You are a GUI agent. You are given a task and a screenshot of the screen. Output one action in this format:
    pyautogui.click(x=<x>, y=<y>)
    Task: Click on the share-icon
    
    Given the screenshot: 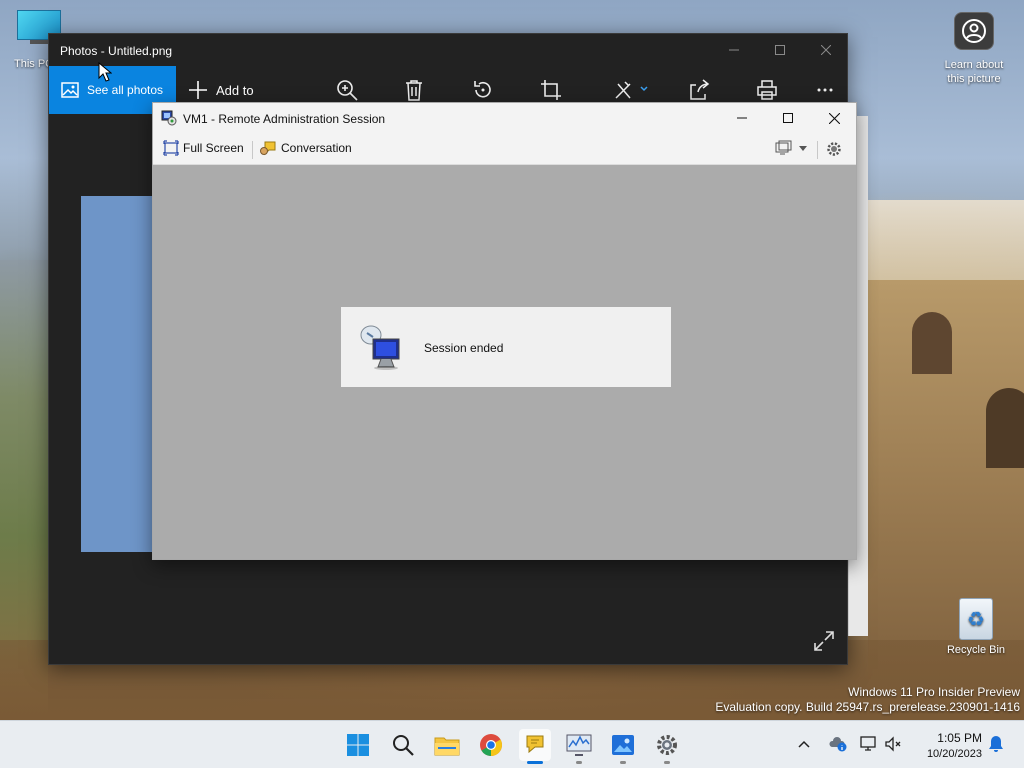 What is the action you would take?
    pyautogui.click(x=699, y=90)
    